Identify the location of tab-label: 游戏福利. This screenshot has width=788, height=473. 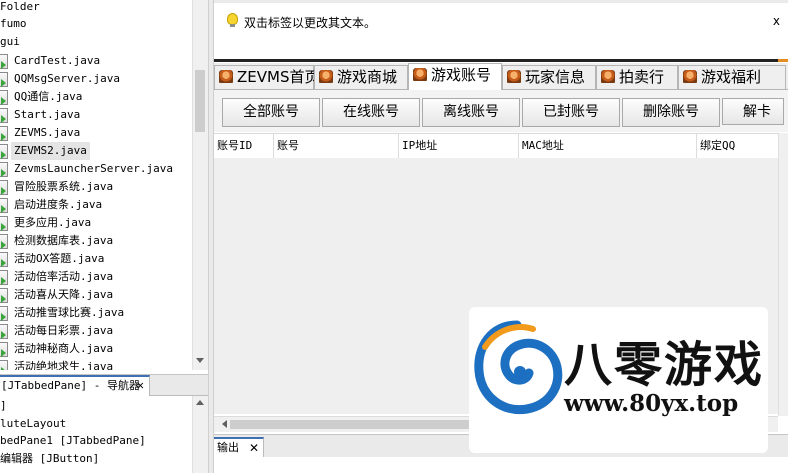
(731, 77).